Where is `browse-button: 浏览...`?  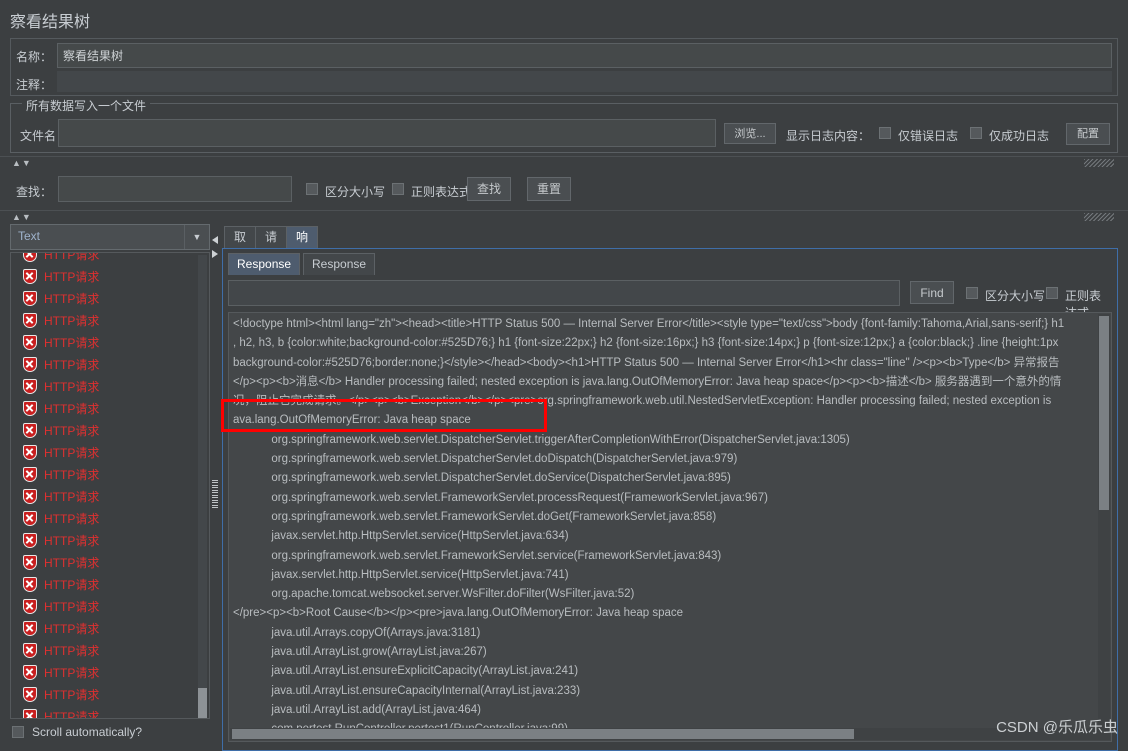 browse-button: 浏览... is located at coordinates (750, 133).